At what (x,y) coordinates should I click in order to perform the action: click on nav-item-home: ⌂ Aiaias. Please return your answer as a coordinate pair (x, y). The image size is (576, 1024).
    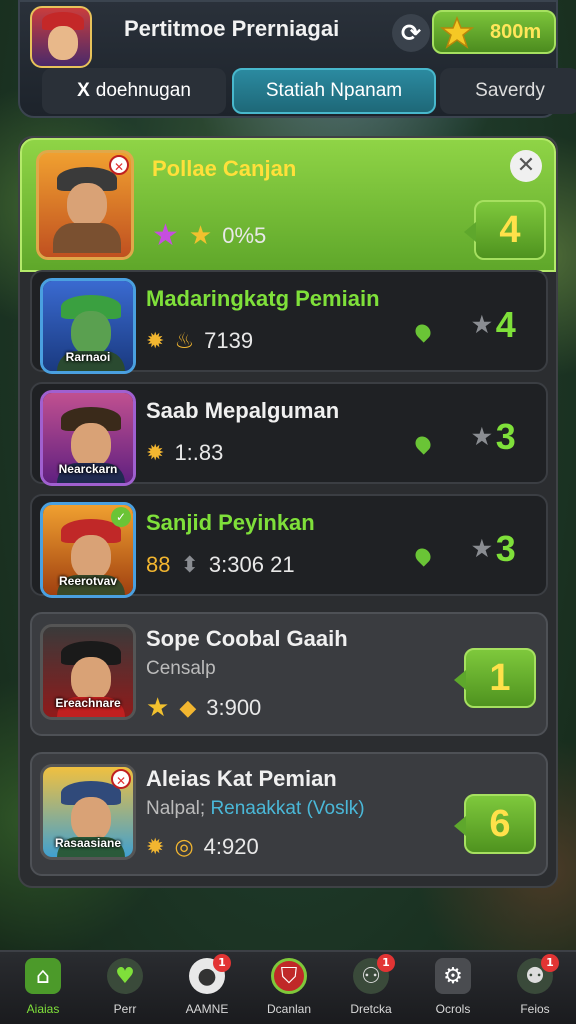
    Looking at the image, I should click on (43, 990).